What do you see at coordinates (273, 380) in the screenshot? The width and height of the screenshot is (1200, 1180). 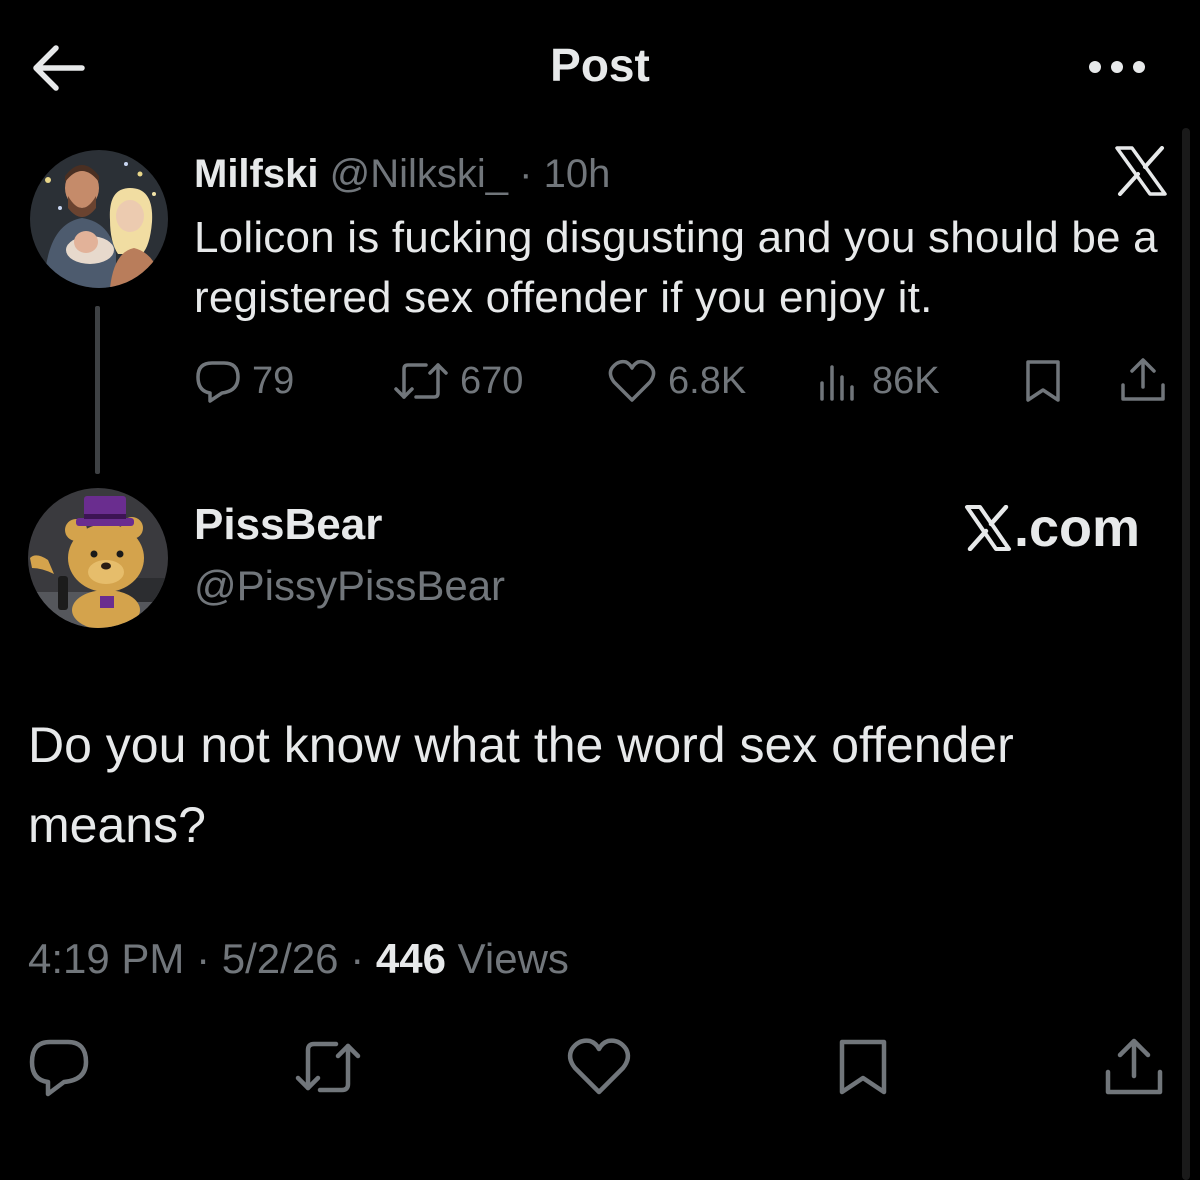 I see `reply-count: 79` at bounding box center [273, 380].